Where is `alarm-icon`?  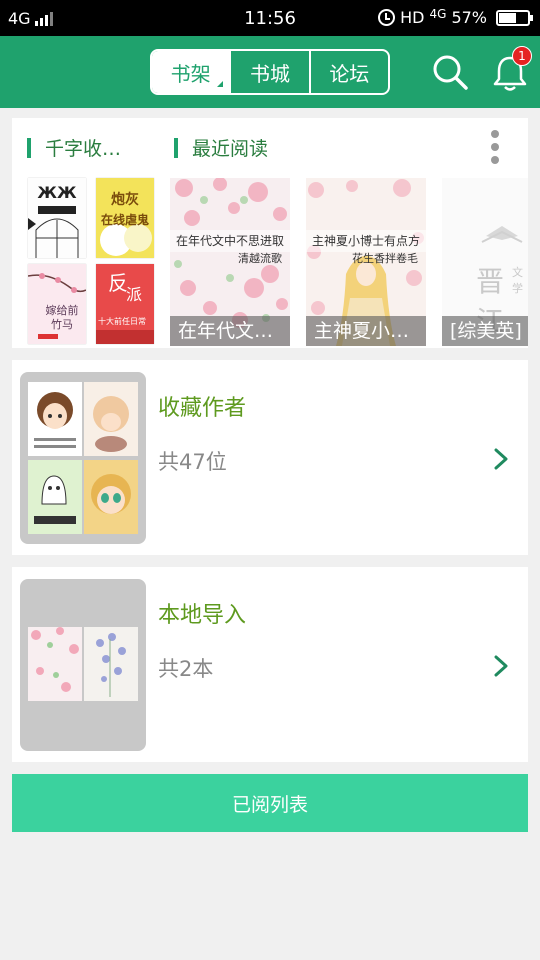
alarm-icon is located at coordinates (387, 17).